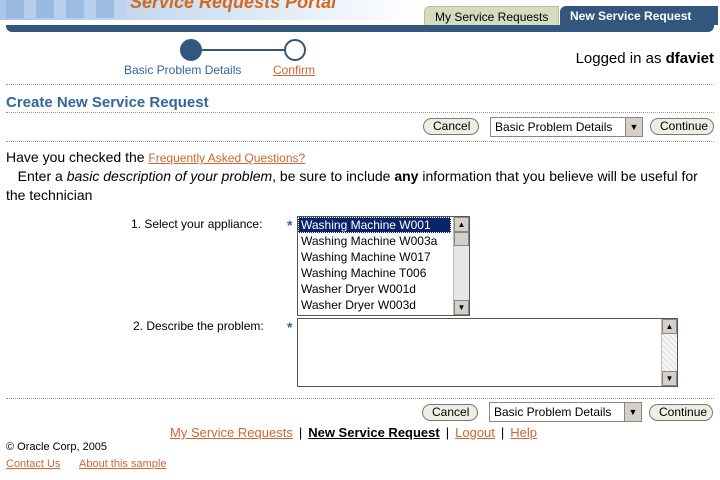 The height and width of the screenshot is (480, 720). I want to click on train-connector, so click(243, 50).